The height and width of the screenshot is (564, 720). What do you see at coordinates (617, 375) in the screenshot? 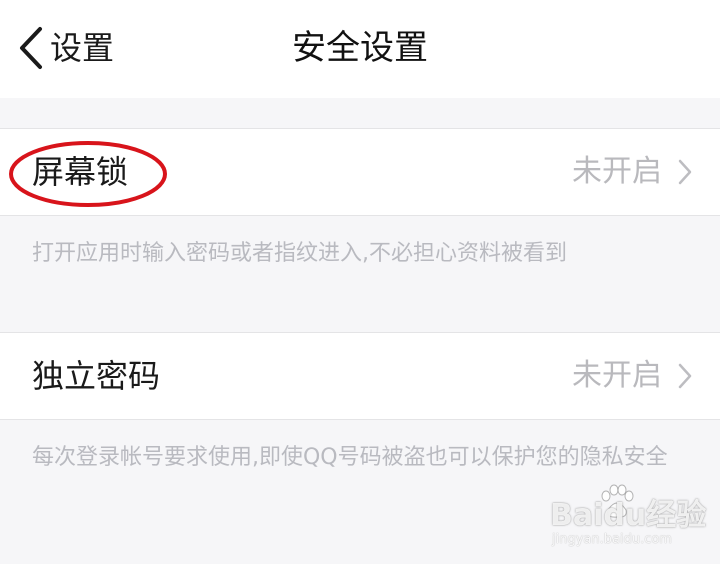
I see `independent-password-status: 未开启` at bounding box center [617, 375].